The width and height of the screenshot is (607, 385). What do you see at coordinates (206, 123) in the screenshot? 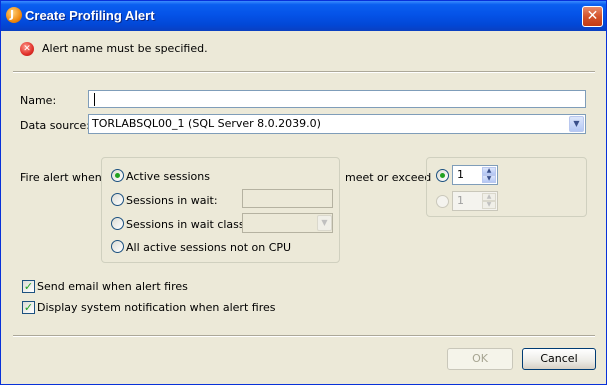
I see `data-source-value: TORLABSQL00_1 (SQL Server 8.0.2039.0)` at bounding box center [206, 123].